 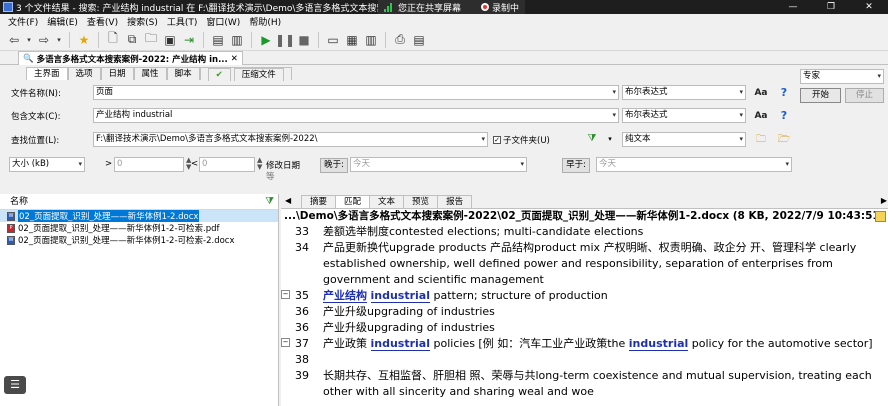 I want to click on list-item: W 02_页面提取_识别_处理——新华体例1-2.docx, so click(x=139, y=216).